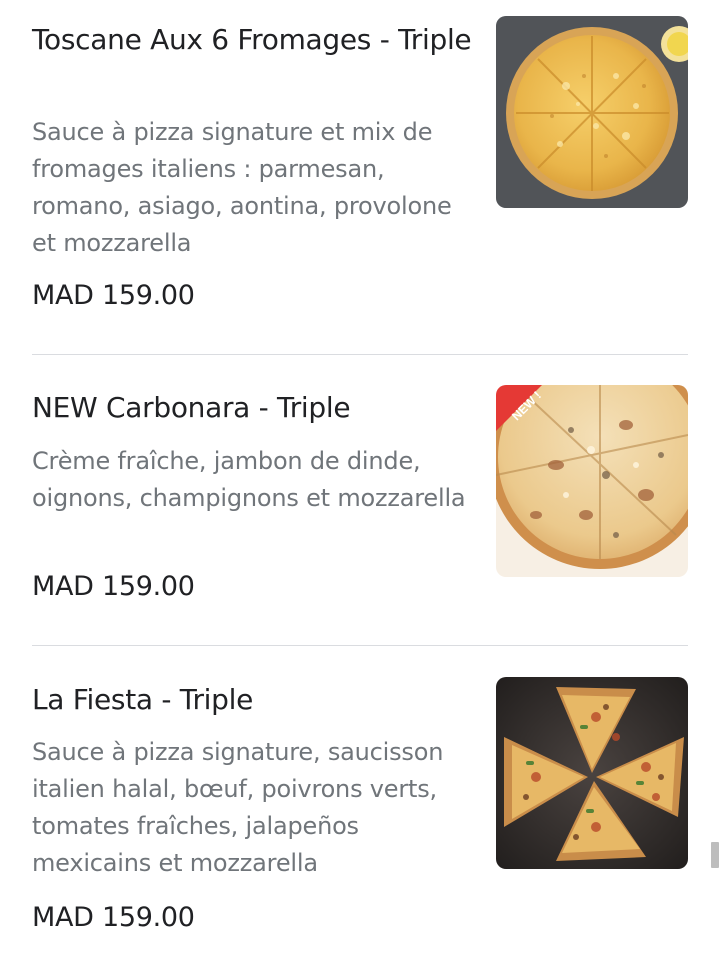  Describe the element at coordinates (715, 855) in the screenshot. I see `scrollbar-thumb` at that location.